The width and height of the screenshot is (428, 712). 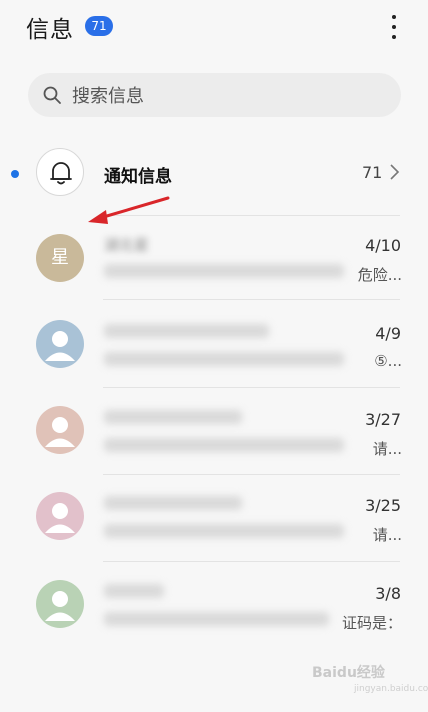 I want to click on message-row: 3/8 证码是：, so click(x=214, y=612).